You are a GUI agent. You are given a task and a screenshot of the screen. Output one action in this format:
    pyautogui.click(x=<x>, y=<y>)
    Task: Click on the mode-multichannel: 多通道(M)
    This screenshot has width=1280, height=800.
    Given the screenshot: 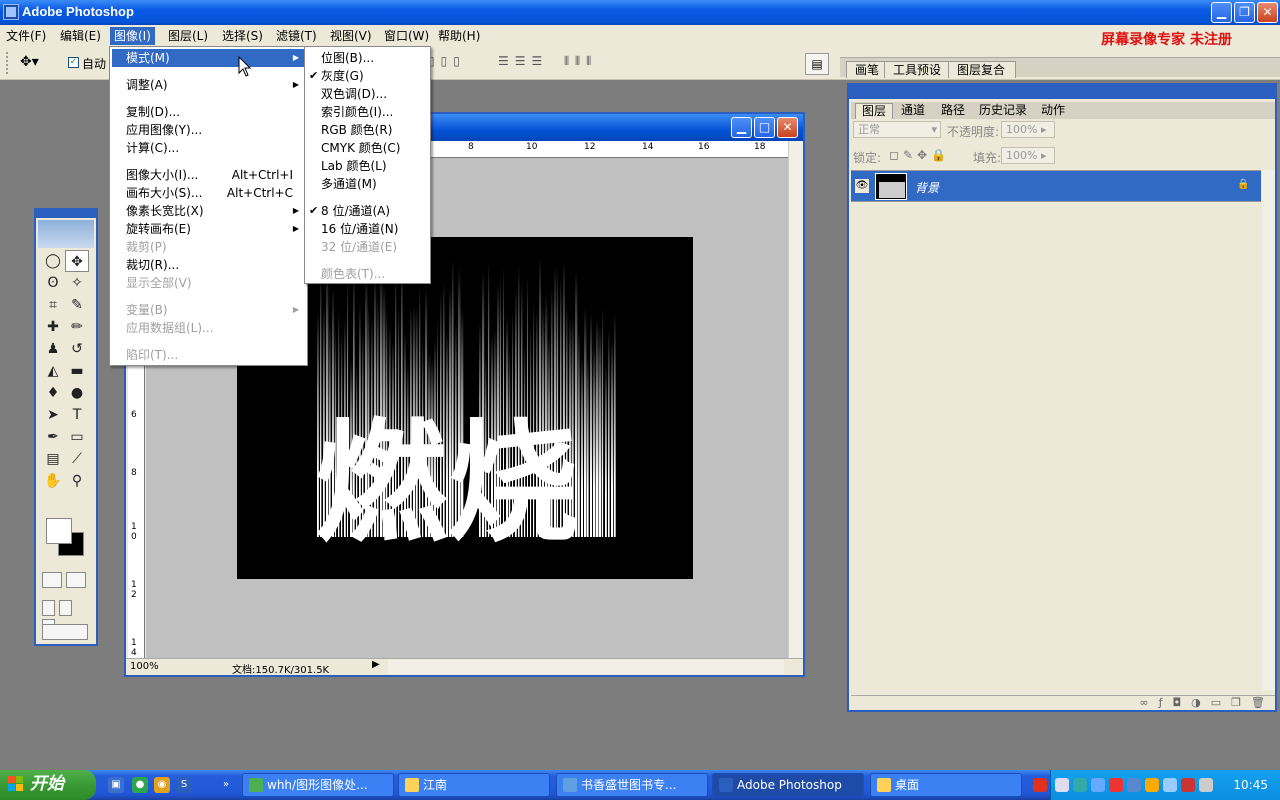 What is the action you would take?
    pyautogui.click(x=367, y=184)
    